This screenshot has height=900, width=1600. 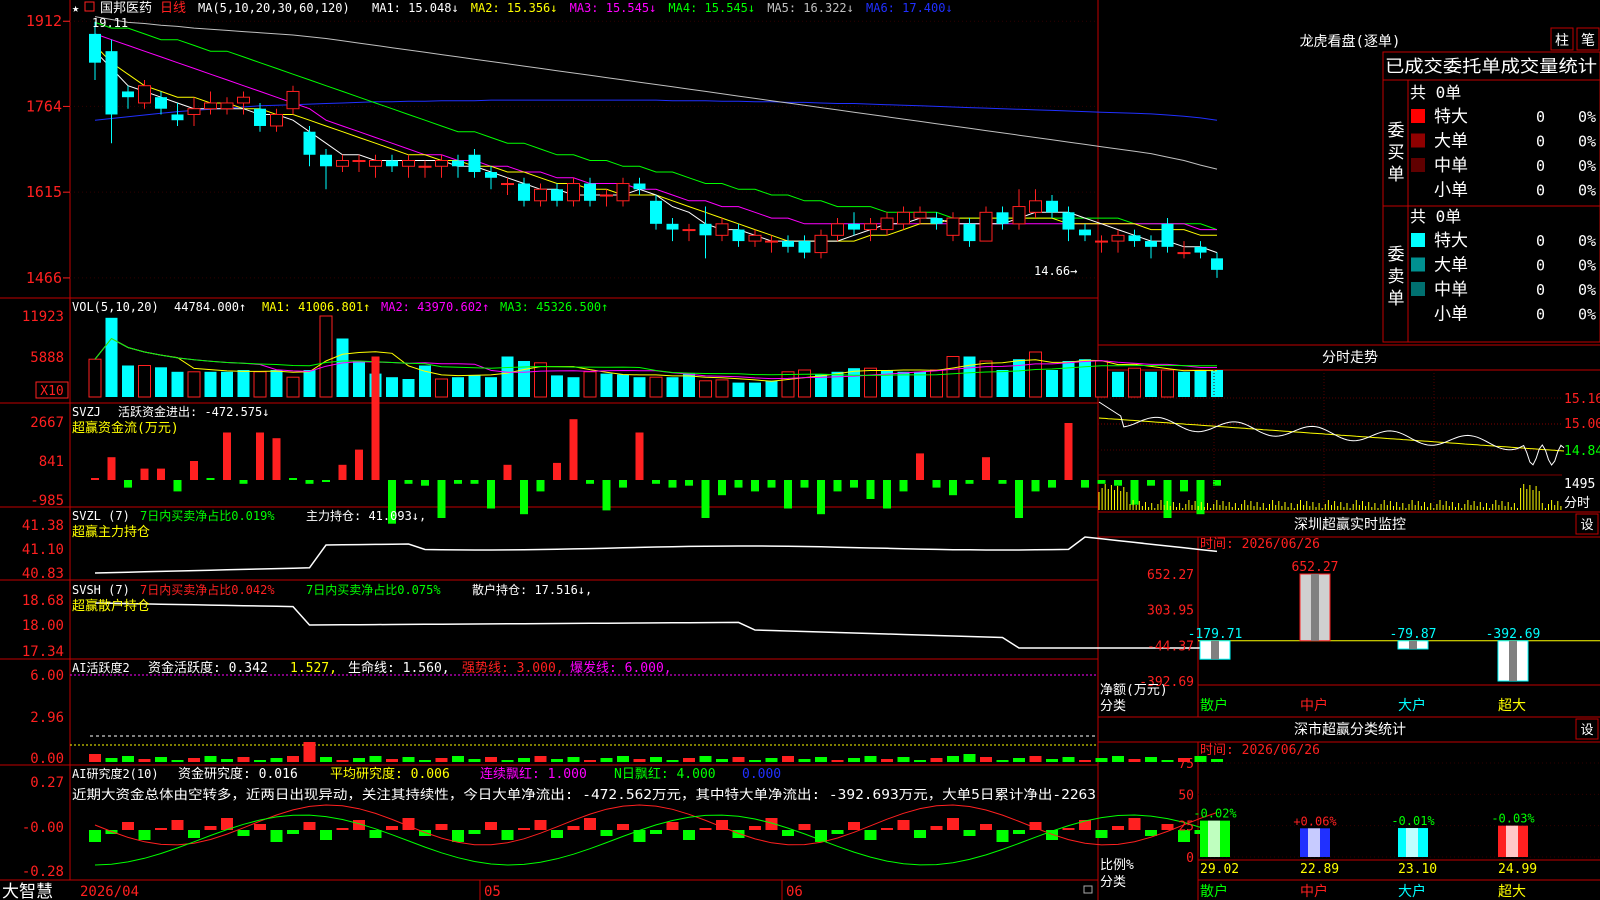 What do you see at coordinates (47, 783) in the screenshot?
I see `ai2-tick-1: 0.27` at bounding box center [47, 783].